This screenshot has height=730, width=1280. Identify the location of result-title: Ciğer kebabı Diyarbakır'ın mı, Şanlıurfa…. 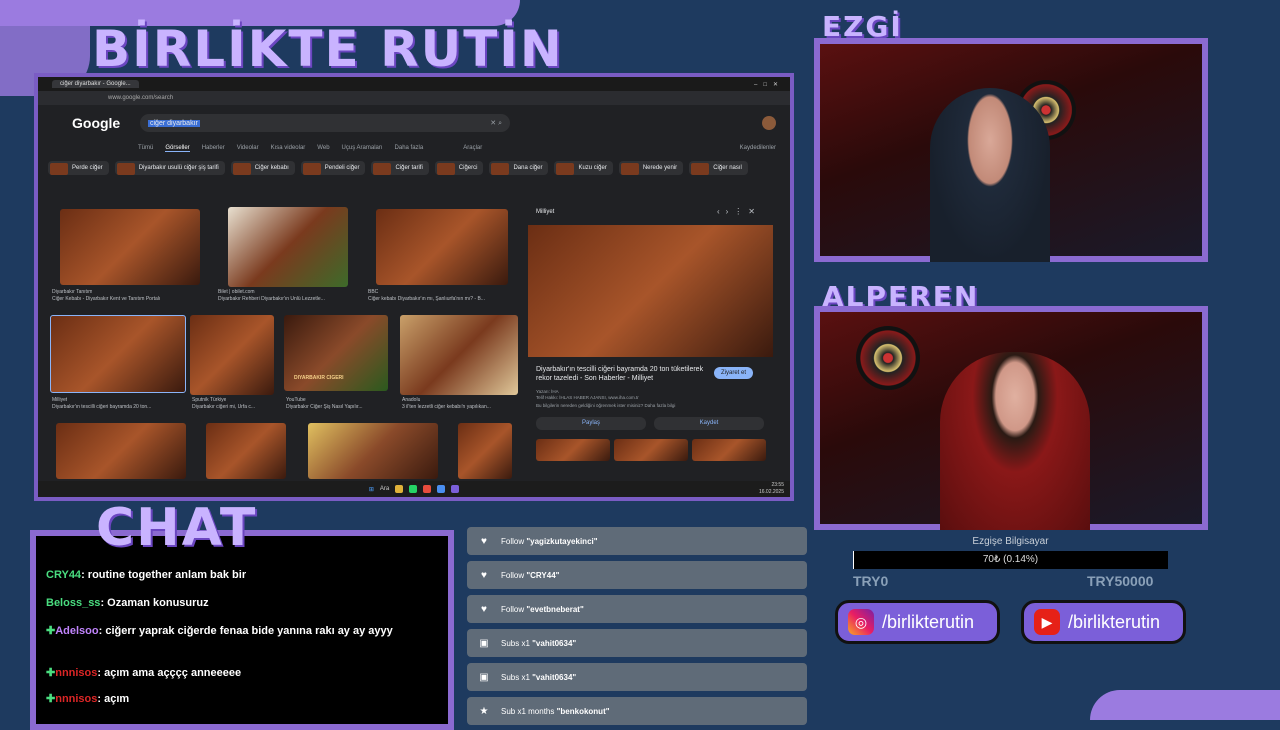
(443, 299).